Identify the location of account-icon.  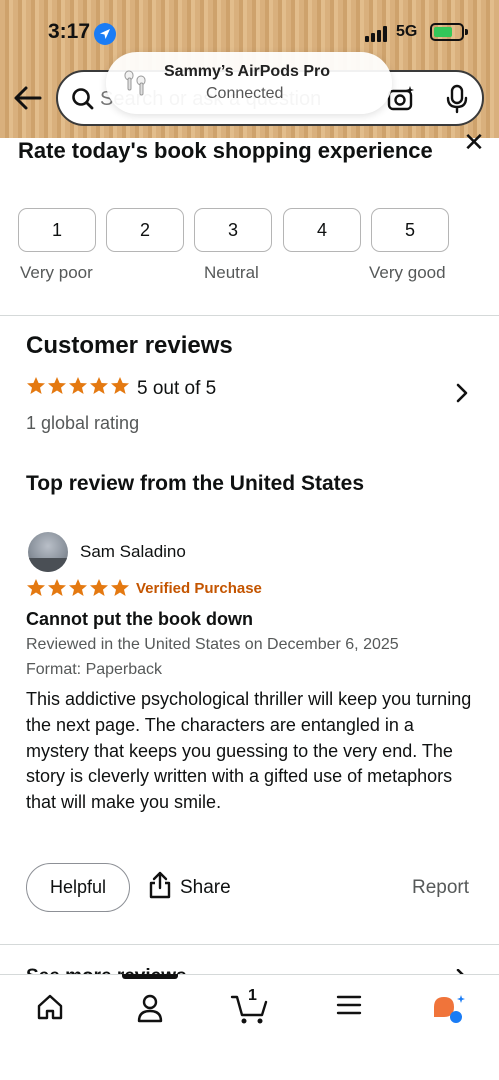
(156, 1010).